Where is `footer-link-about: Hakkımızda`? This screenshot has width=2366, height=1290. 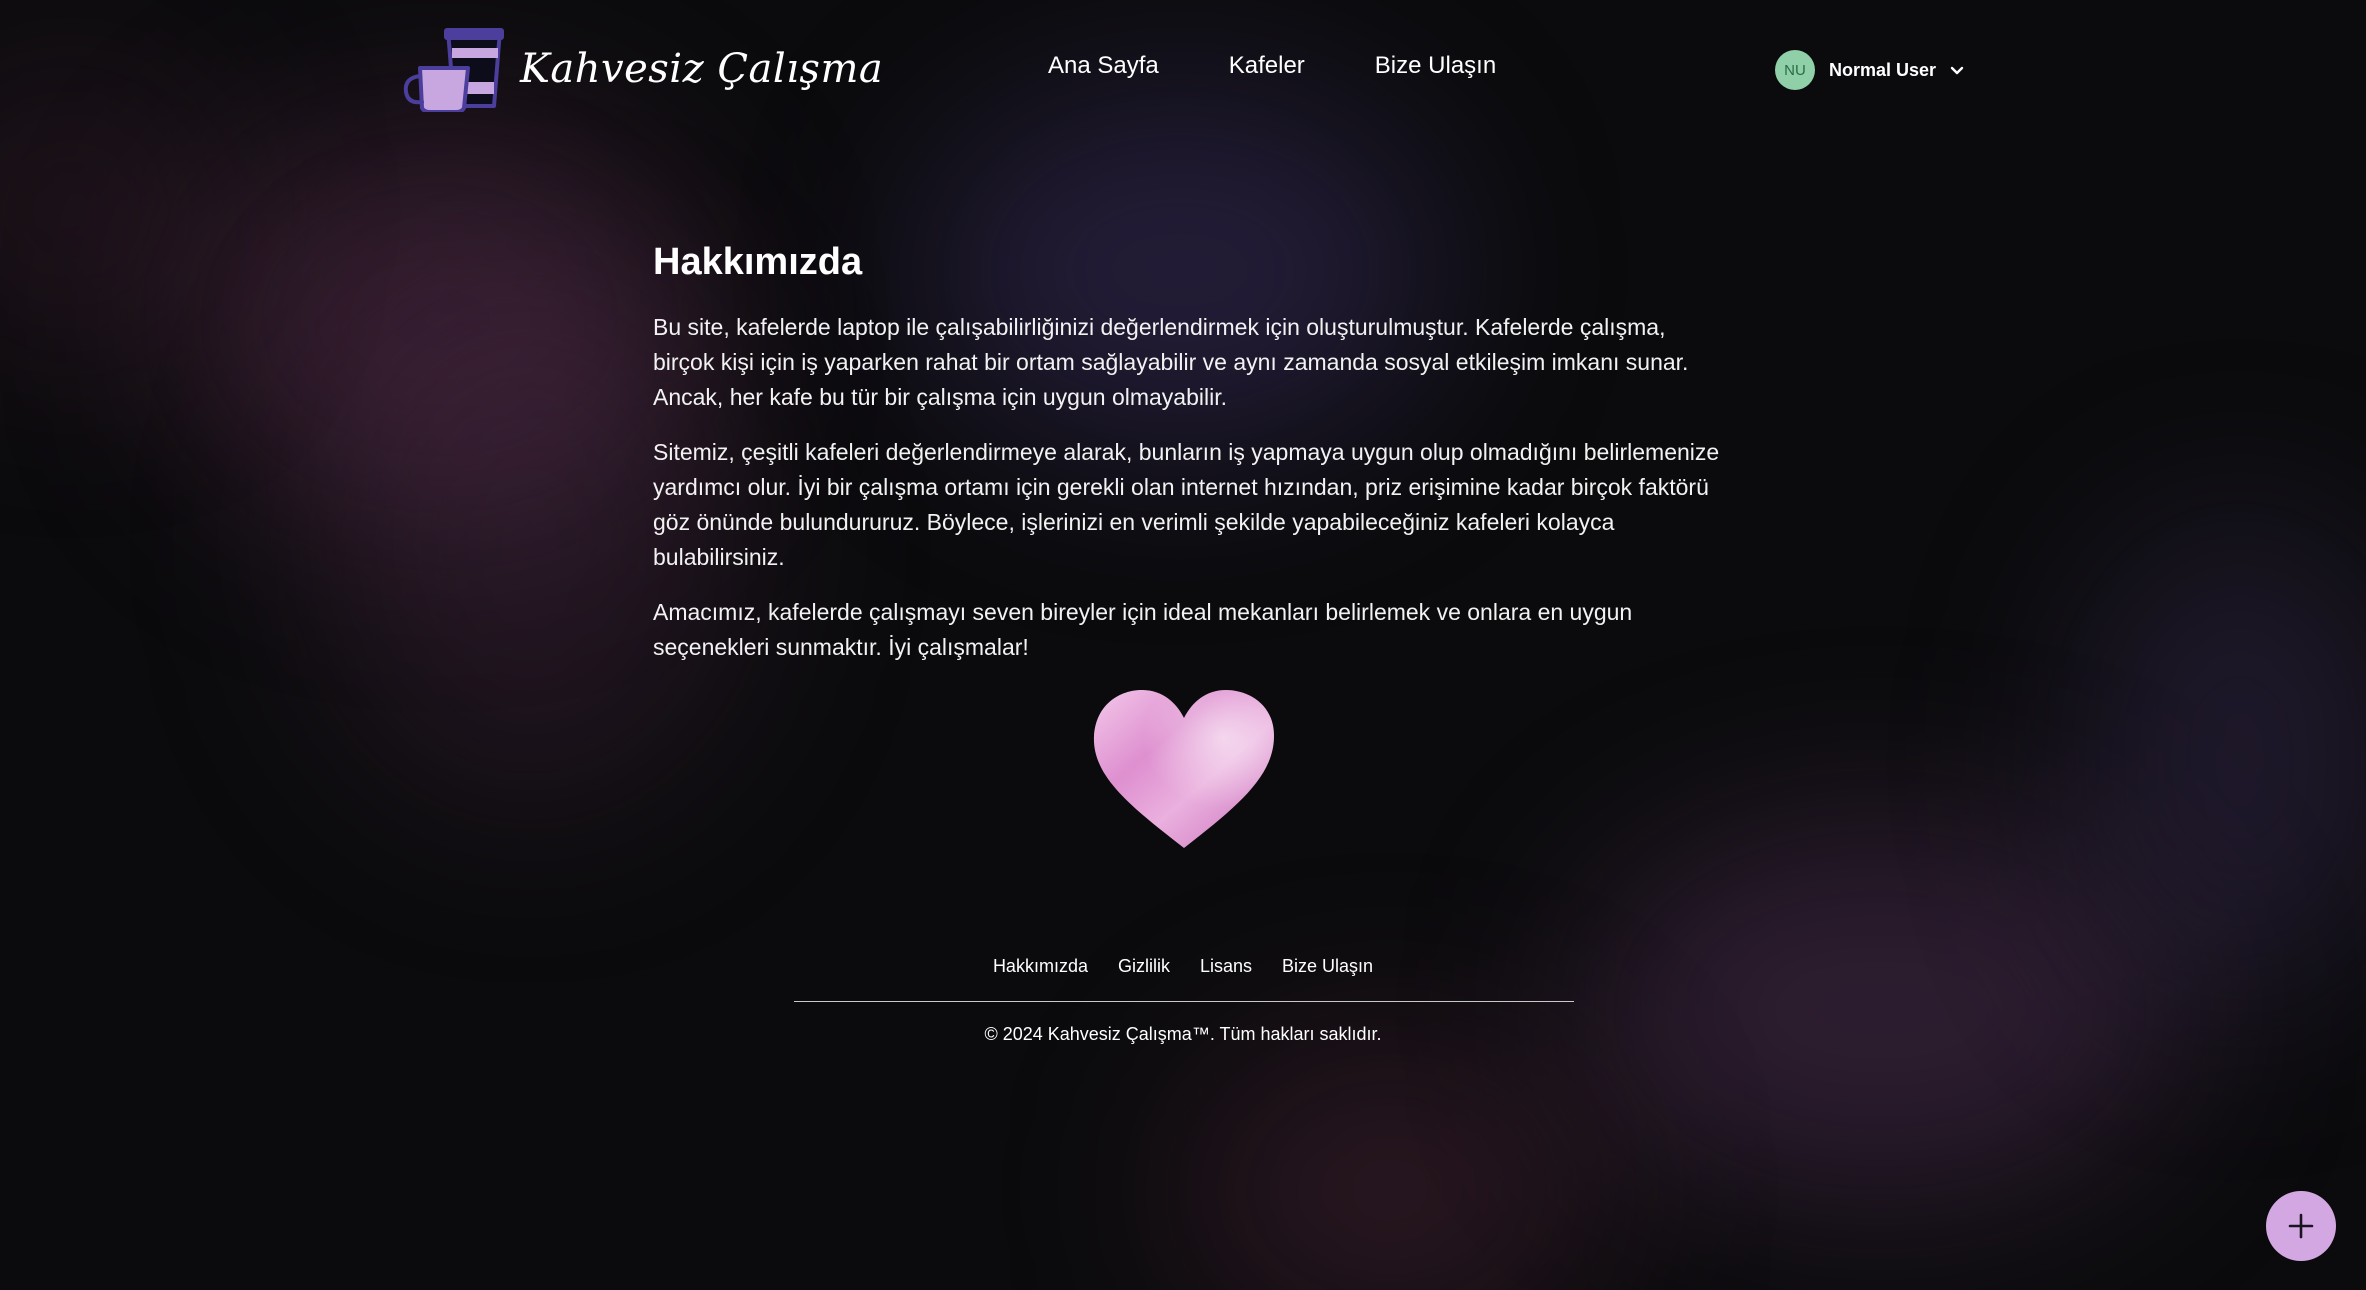 footer-link-about: Hakkımızda is located at coordinates (1040, 966).